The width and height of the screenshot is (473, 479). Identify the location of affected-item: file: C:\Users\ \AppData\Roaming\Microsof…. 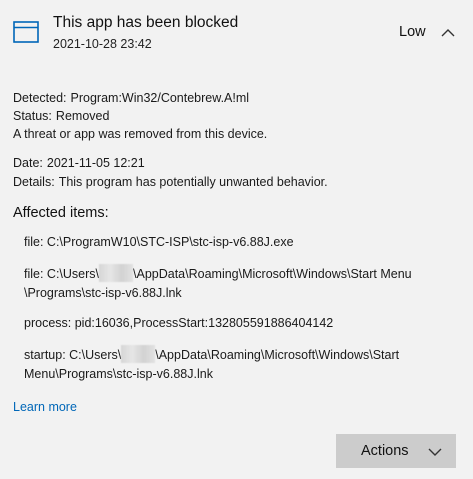
(234, 283).